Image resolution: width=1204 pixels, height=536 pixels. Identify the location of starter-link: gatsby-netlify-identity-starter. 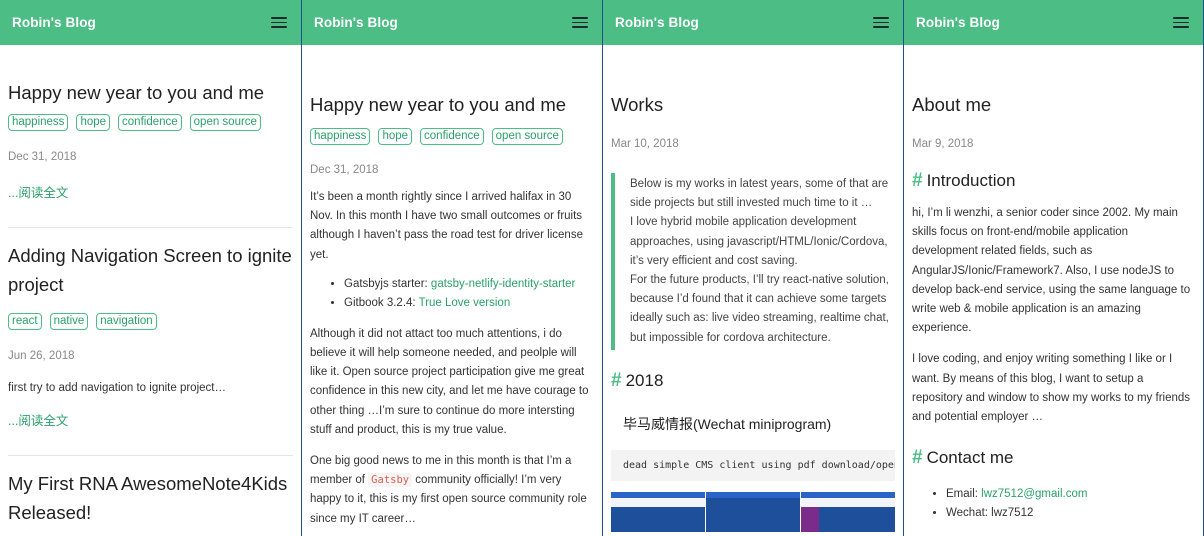
(503, 284).